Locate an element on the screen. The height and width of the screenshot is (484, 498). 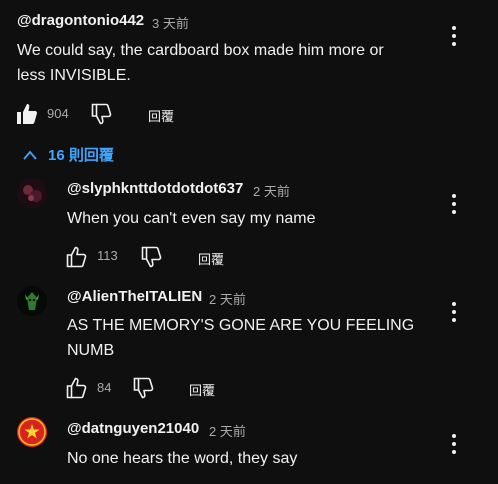
chevron-up-icon is located at coordinates (30, 155).